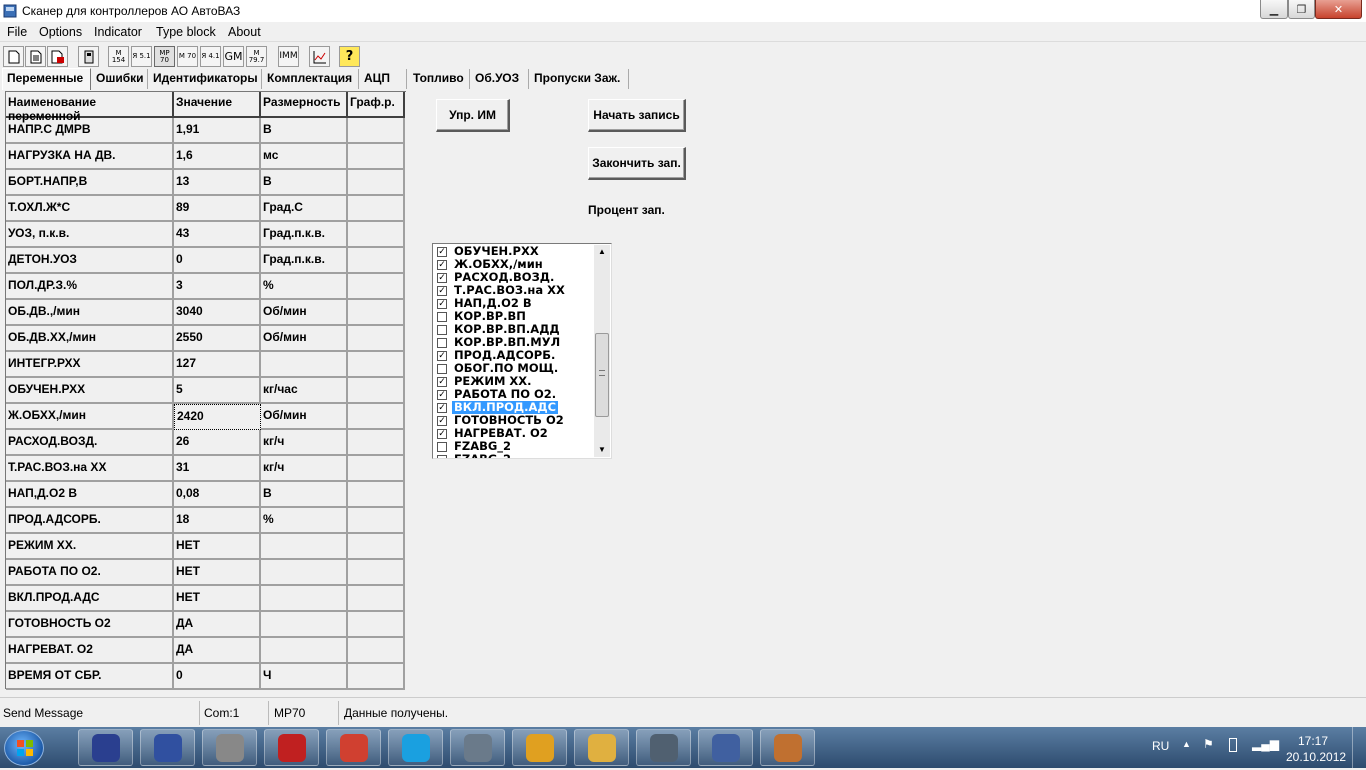 The width and height of the screenshot is (1366, 770). Describe the element at coordinates (304, 131) in the screenshot. I see `cell-unit: В` at that location.